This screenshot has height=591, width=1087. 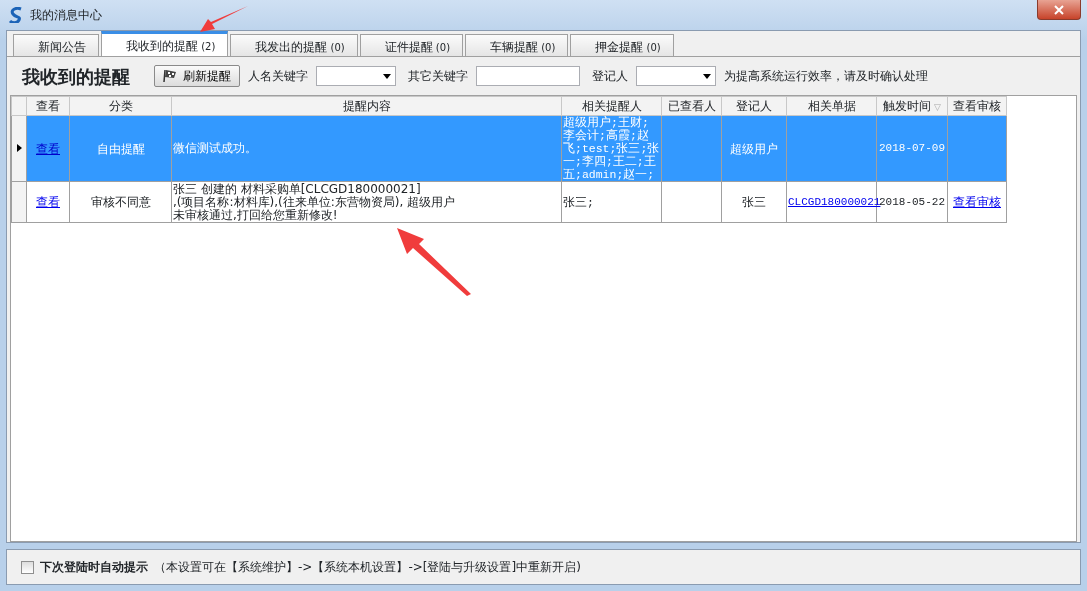 What do you see at coordinates (578, 202) in the screenshot?
I see `table-cell: 张三;` at bounding box center [578, 202].